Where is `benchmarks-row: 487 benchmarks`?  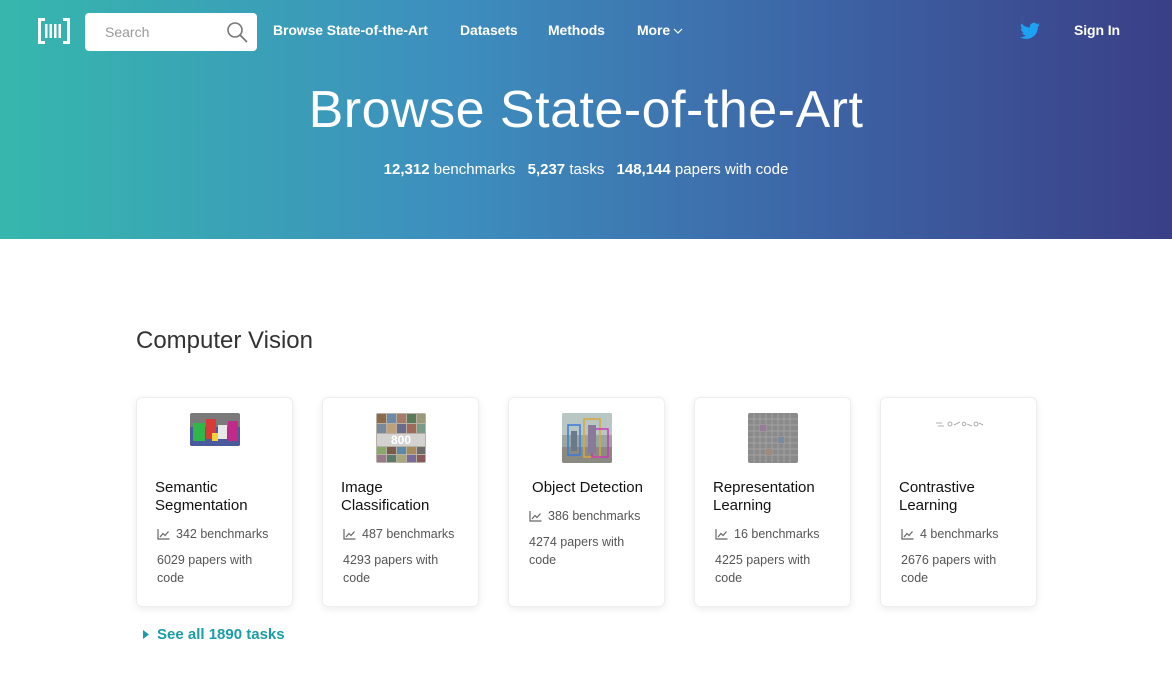
benchmarks-row: 487 benchmarks is located at coordinates (398, 534).